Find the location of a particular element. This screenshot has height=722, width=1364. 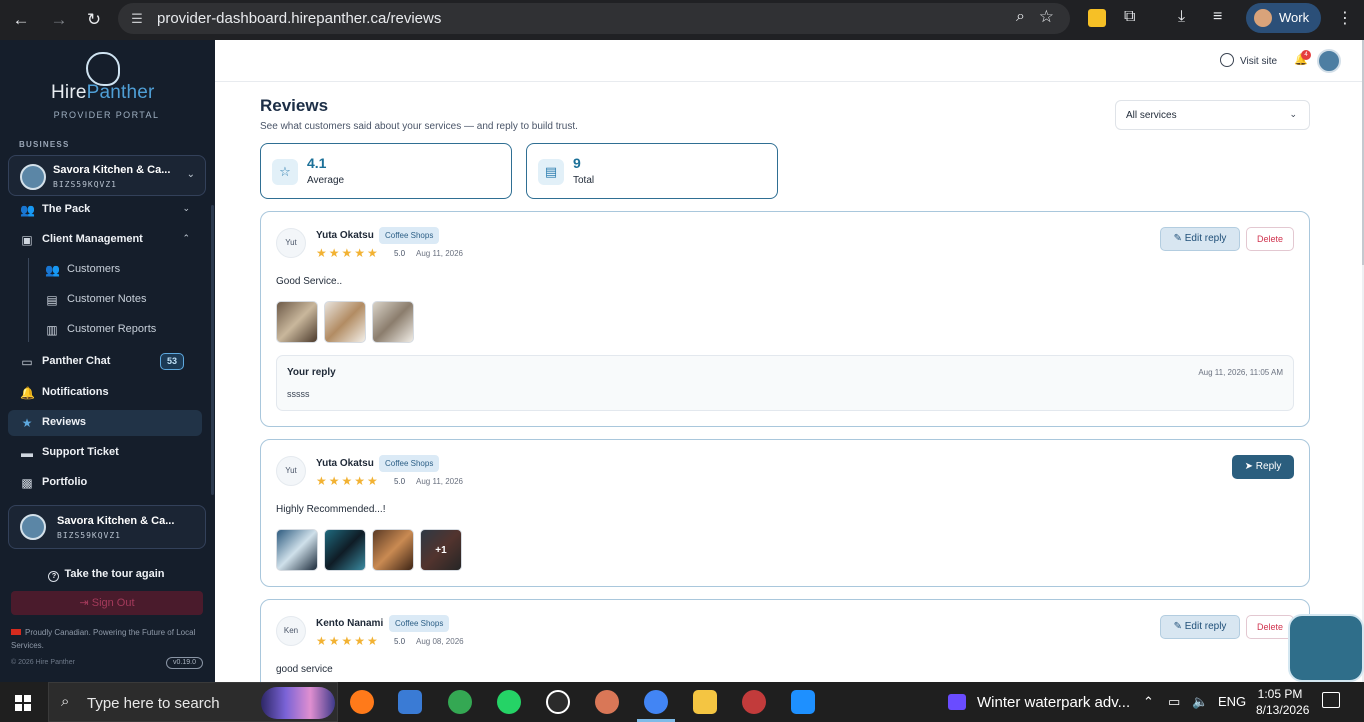

sidebar-item-the-pack: 👥 The Pack ⌄ is located at coordinates (105, 210).